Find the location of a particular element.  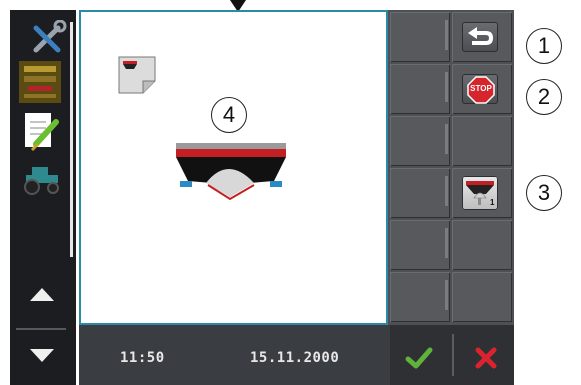

back-arrow-icon is located at coordinates (481, 36).